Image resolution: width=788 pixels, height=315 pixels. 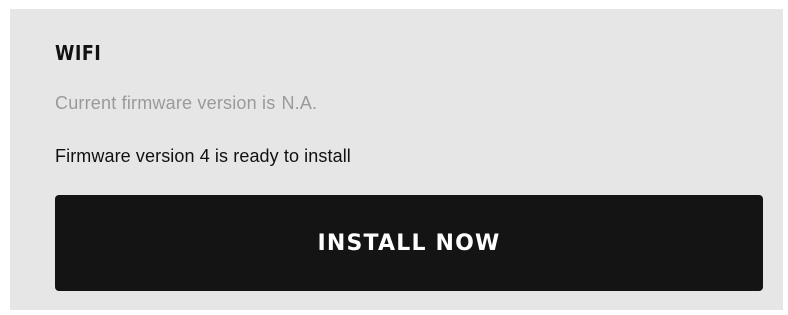 I want to click on current-firmware-value: N.A., so click(x=299, y=103).